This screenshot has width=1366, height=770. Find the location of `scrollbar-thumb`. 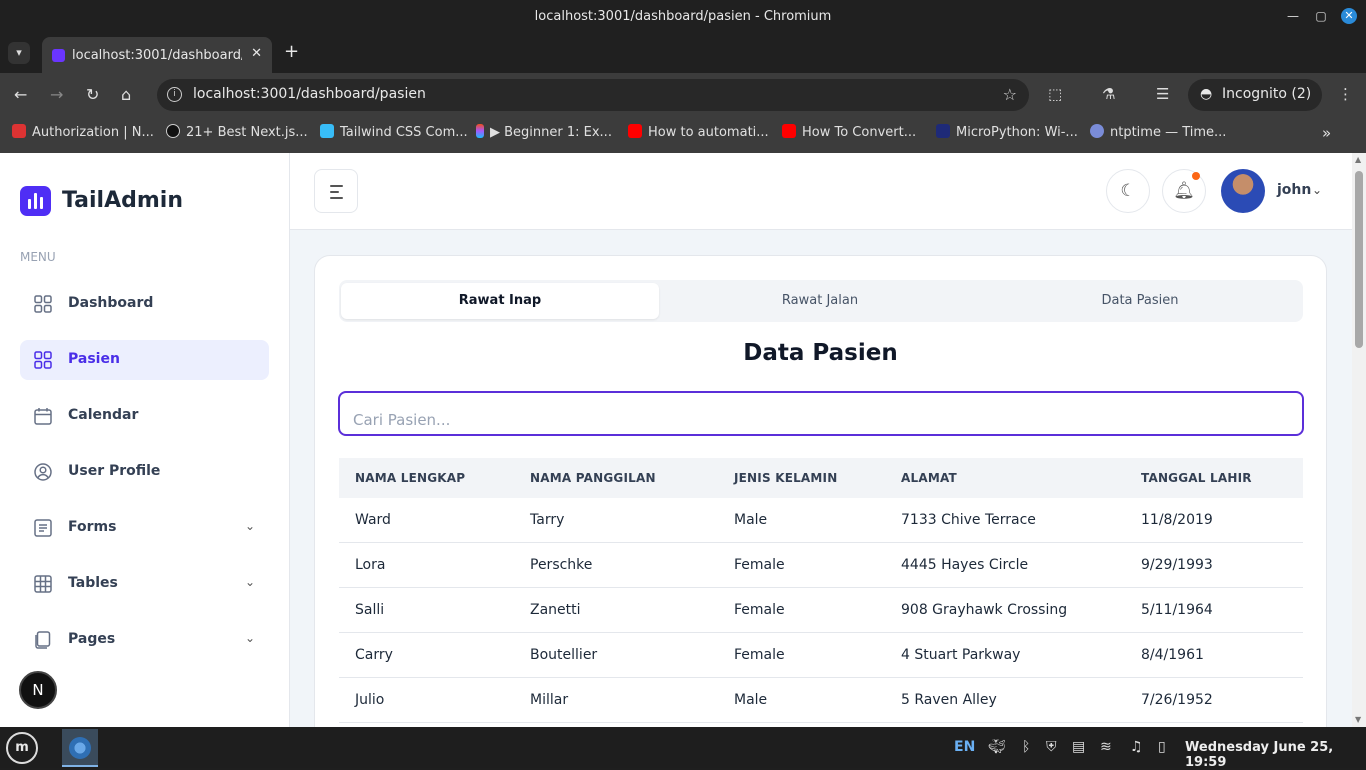

scrollbar-thumb is located at coordinates (1359, 259).